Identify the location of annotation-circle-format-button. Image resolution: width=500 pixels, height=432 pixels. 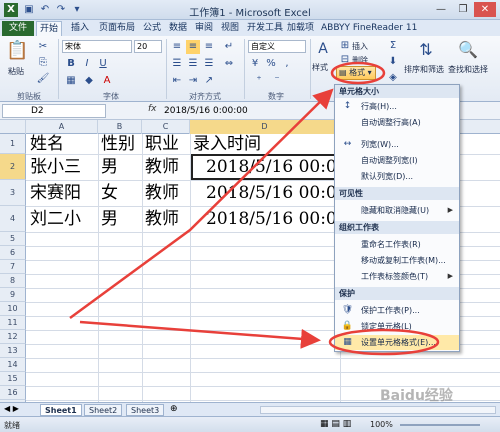
(358, 73).